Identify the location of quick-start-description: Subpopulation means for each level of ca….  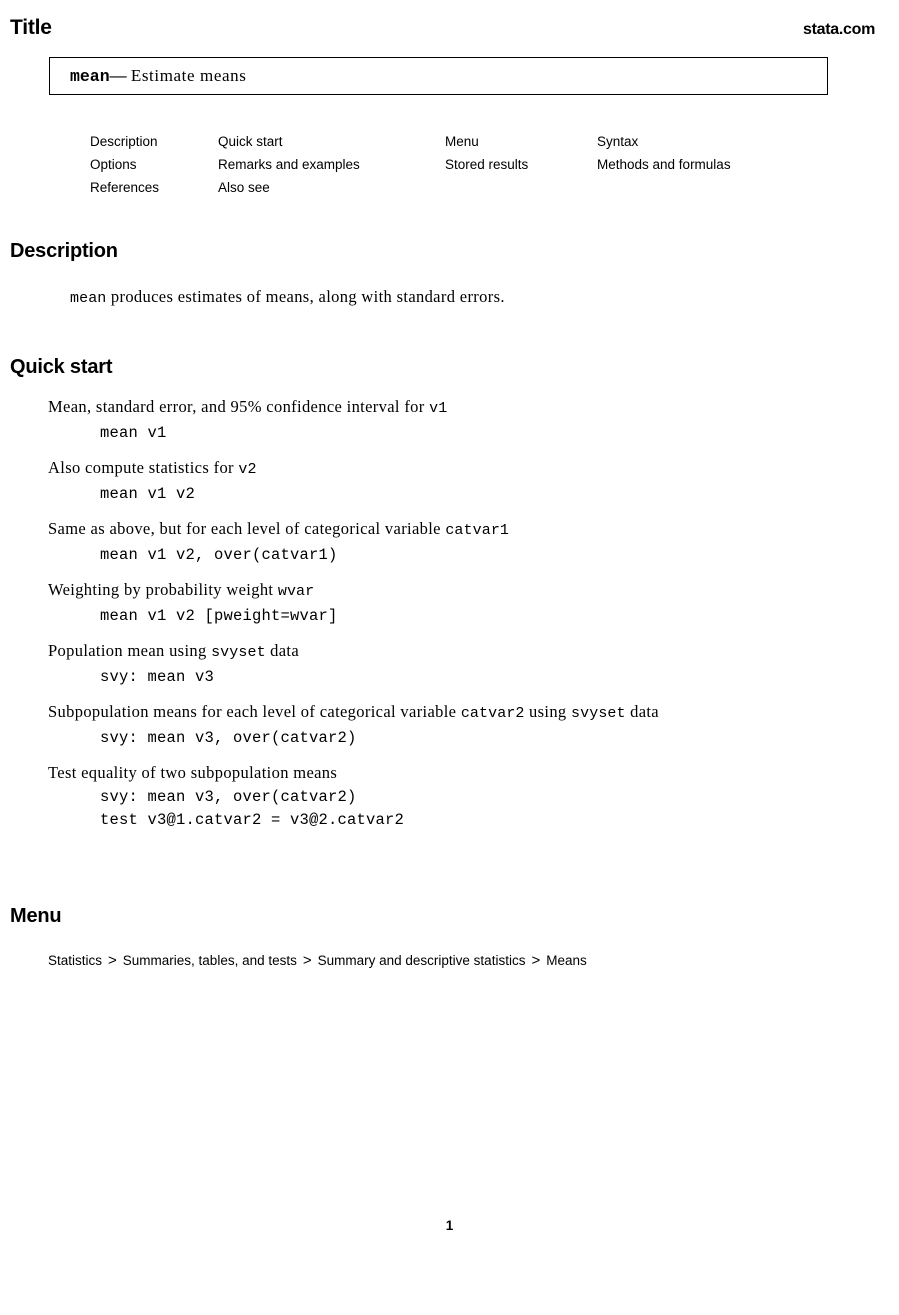
(458, 713).